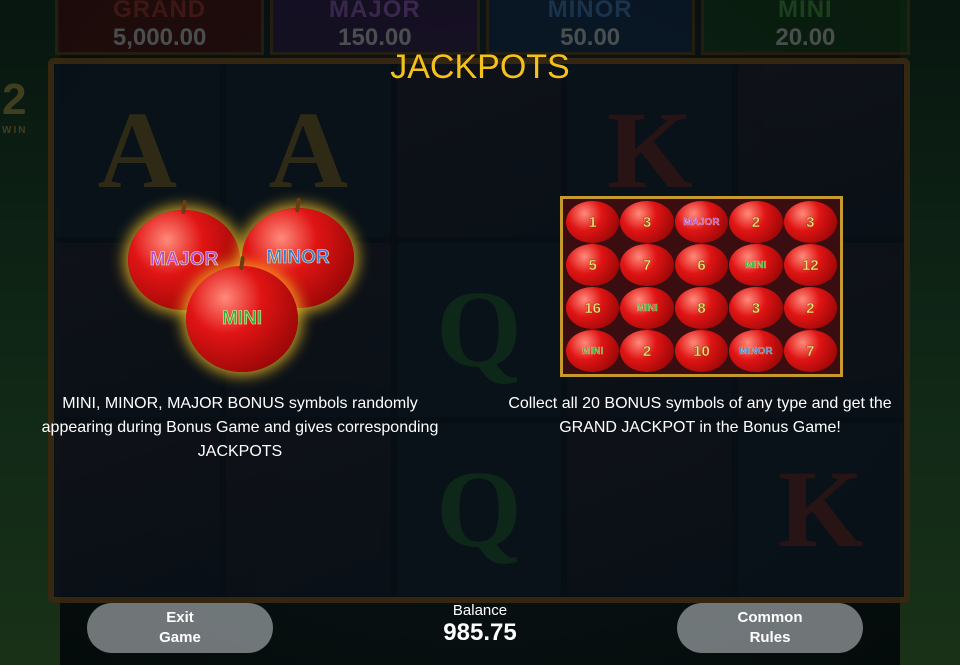 The height and width of the screenshot is (665, 960). I want to click on bonus-apple: 5, so click(593, 265).